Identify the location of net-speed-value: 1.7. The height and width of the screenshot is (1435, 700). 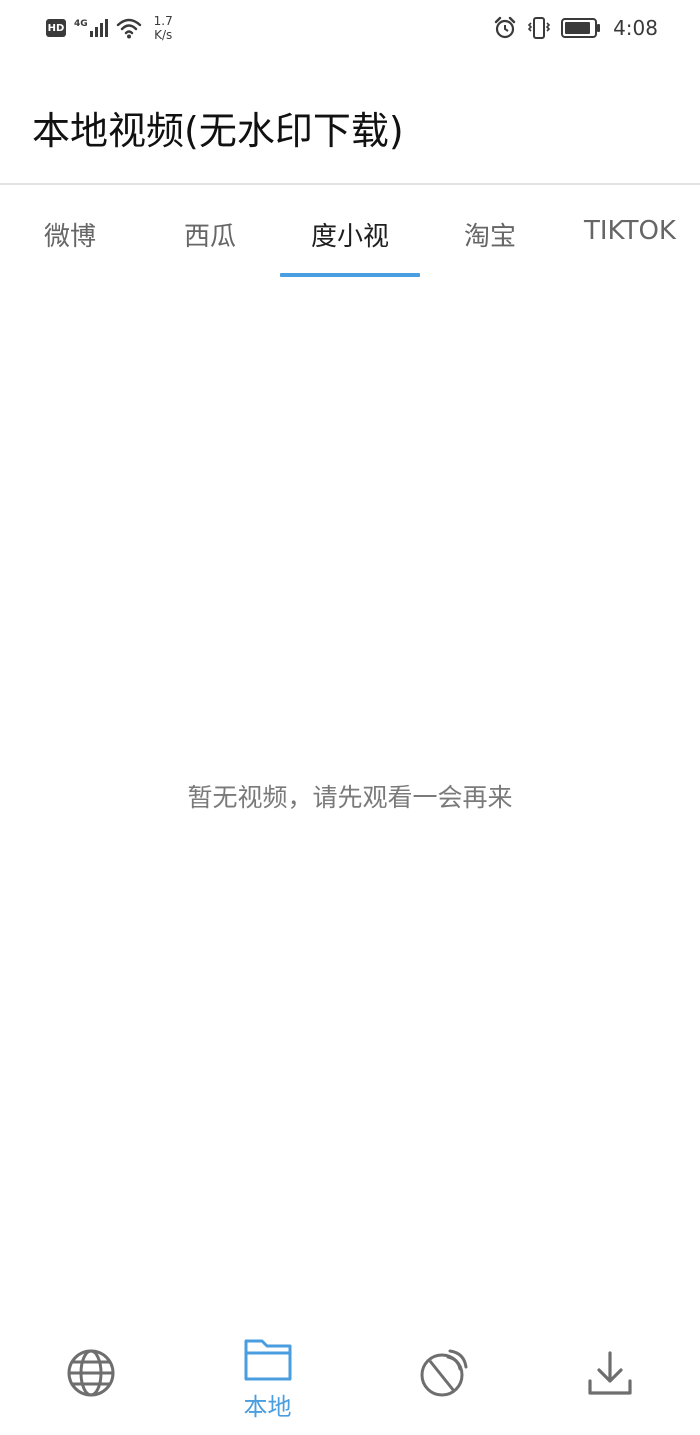
(163, 21).